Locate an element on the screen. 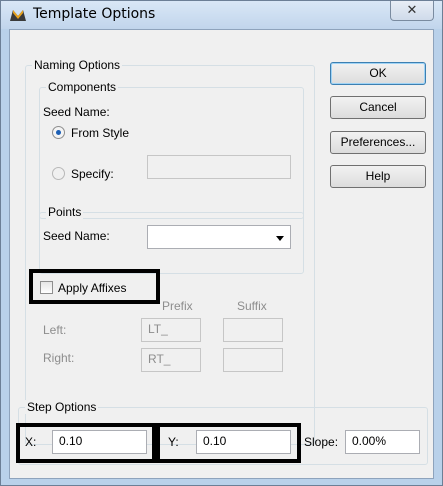 The width and height of the screenshot is (443, 486). points-seed-name-label: Seed Name: is located at coordinates (76, 236).